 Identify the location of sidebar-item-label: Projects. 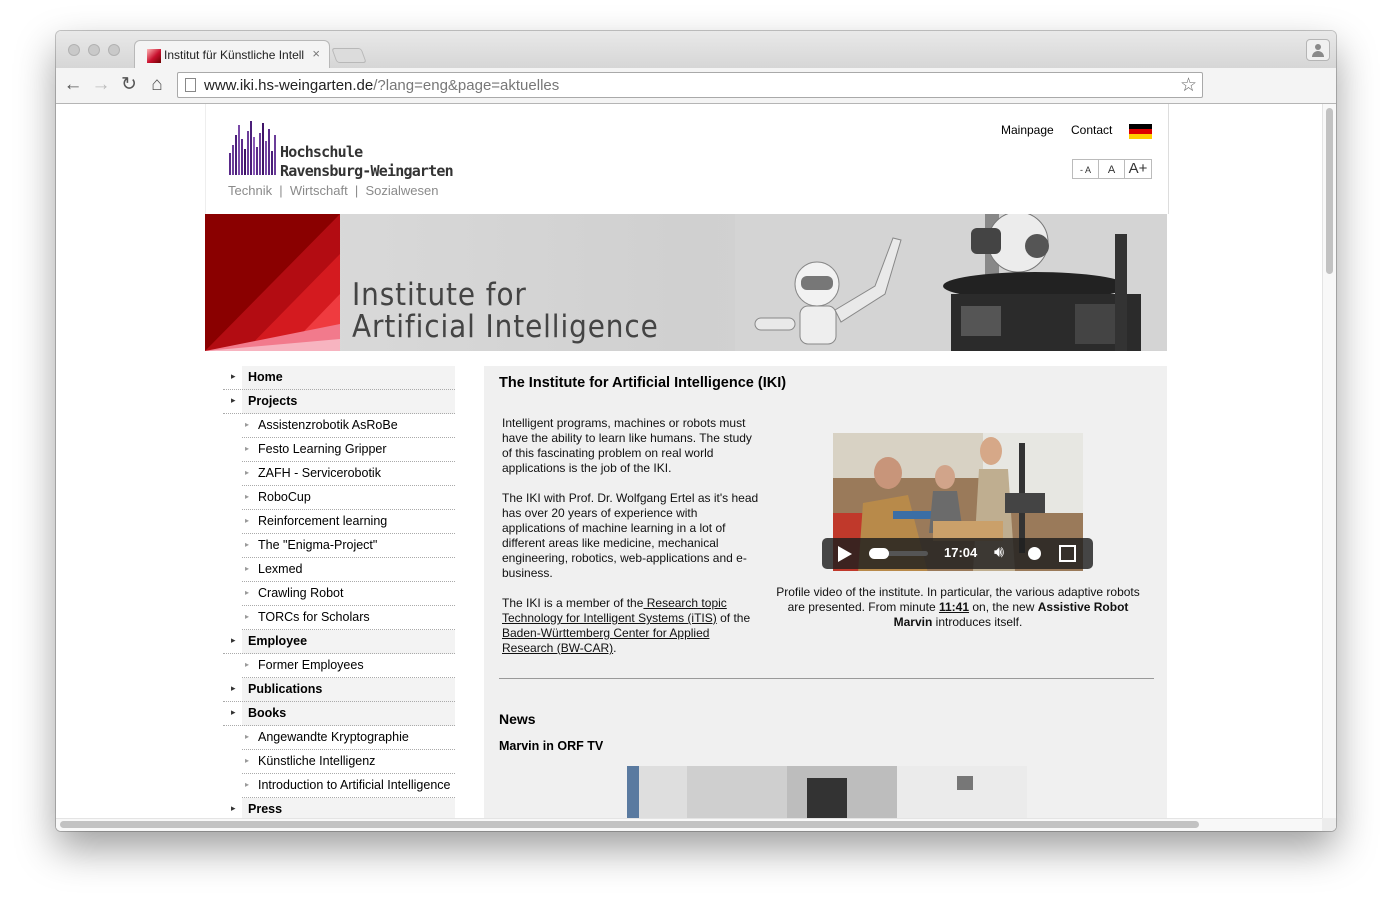
(272, 401).